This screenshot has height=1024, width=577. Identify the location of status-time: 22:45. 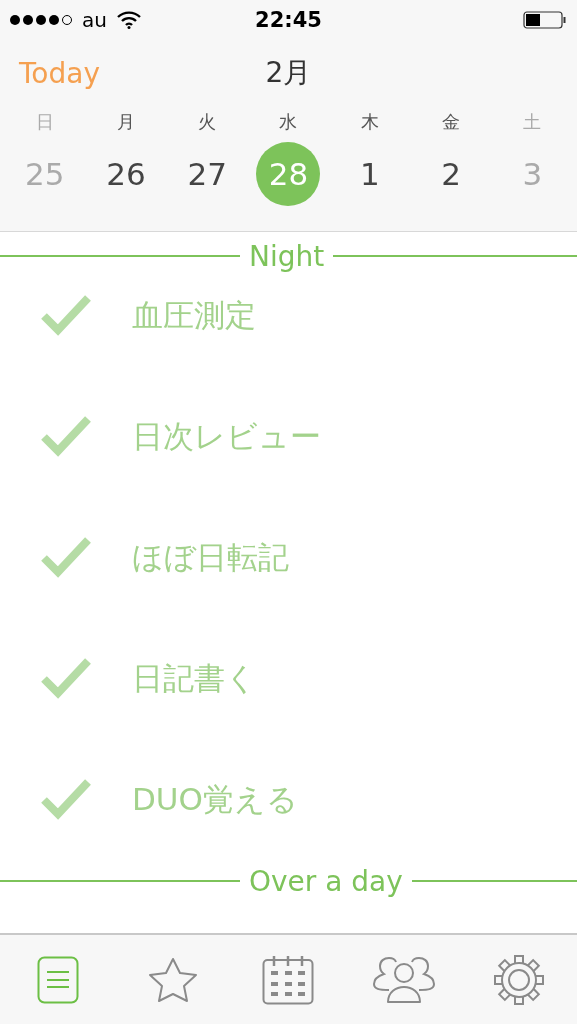
(288, 20).